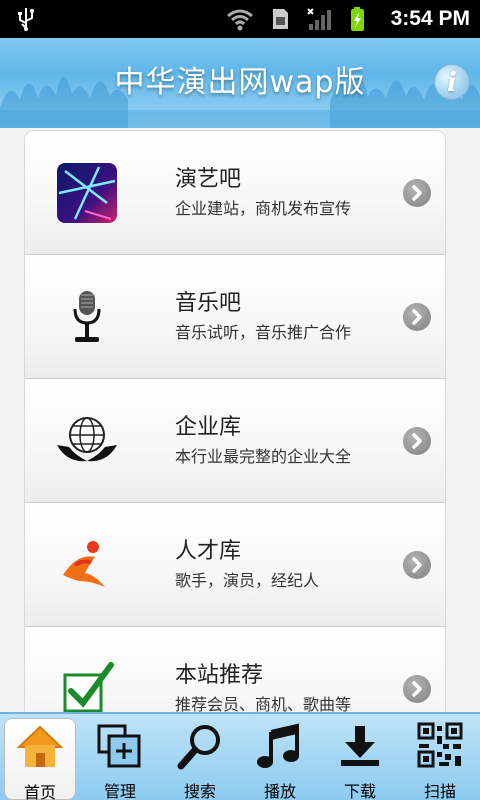 This screenshot has width=480, height=800. What do you see at coordinates (360, 746) in the screenshot?
I see `download-icon` at bounding box center [360, 746].